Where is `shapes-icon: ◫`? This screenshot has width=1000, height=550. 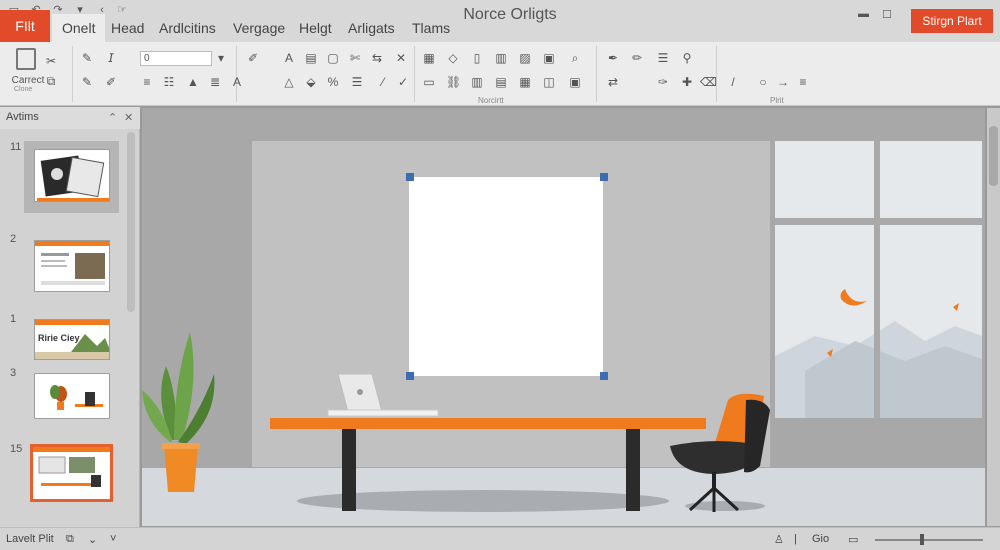
shapes-icon: ◫ is located at coordinates (549, 82).